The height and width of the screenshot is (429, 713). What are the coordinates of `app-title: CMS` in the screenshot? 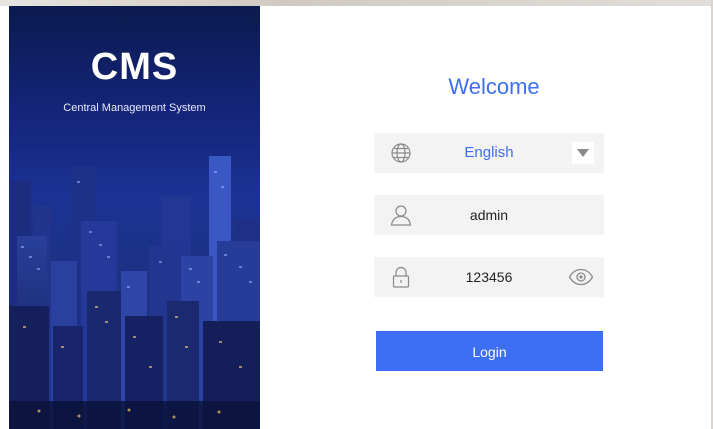 It's located at (134, 67).